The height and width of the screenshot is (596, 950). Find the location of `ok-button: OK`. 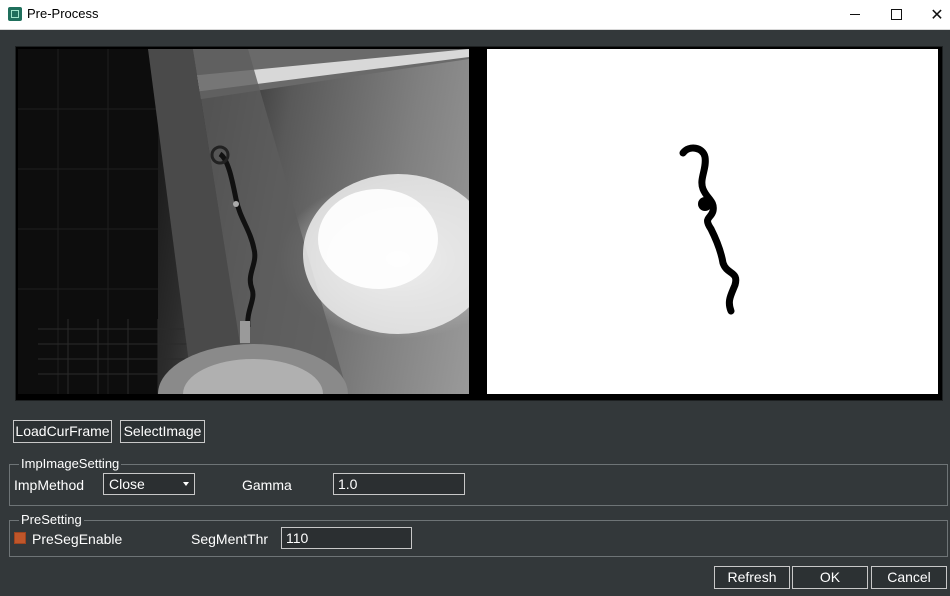

ok-button: OK is located at coordinates (830, 577).